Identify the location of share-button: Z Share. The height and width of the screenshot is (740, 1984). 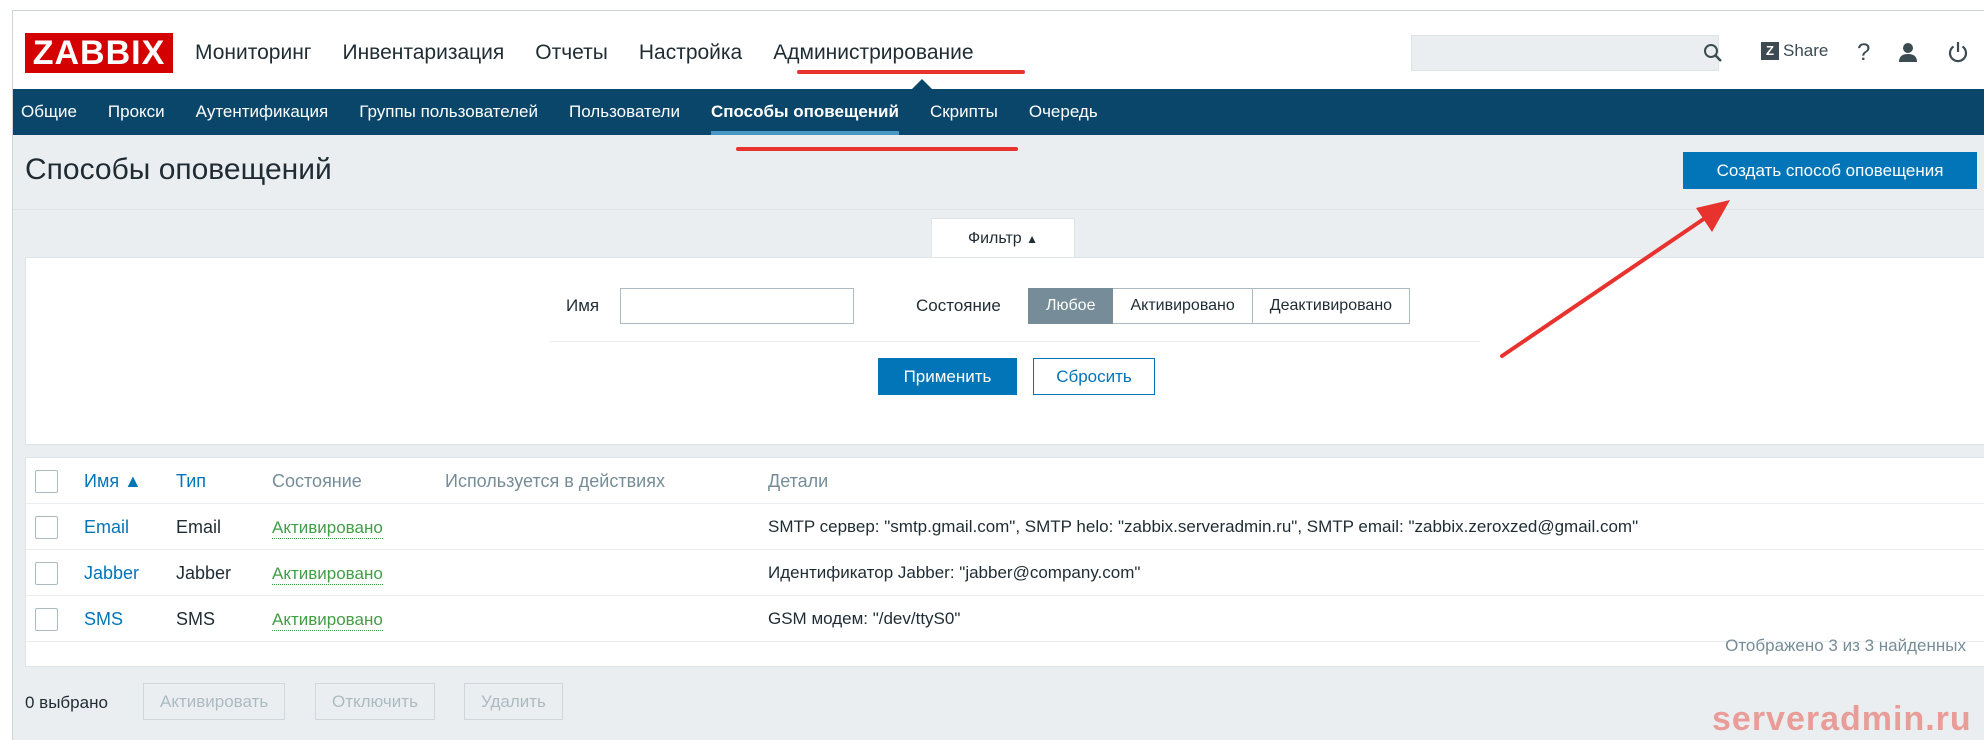
(1794, 51).